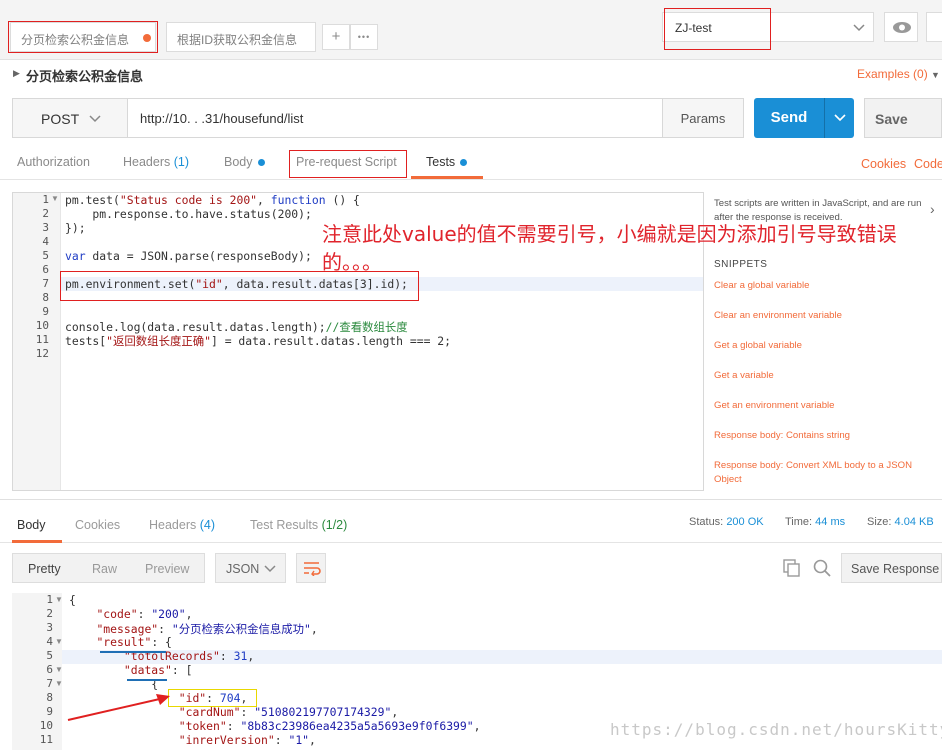 The height and width of the screenshot is (750, 942). What do you see at coordinates (447, 177) in the screenshot?
I see `active-tab-indicator` at bounding box center [447, 177].